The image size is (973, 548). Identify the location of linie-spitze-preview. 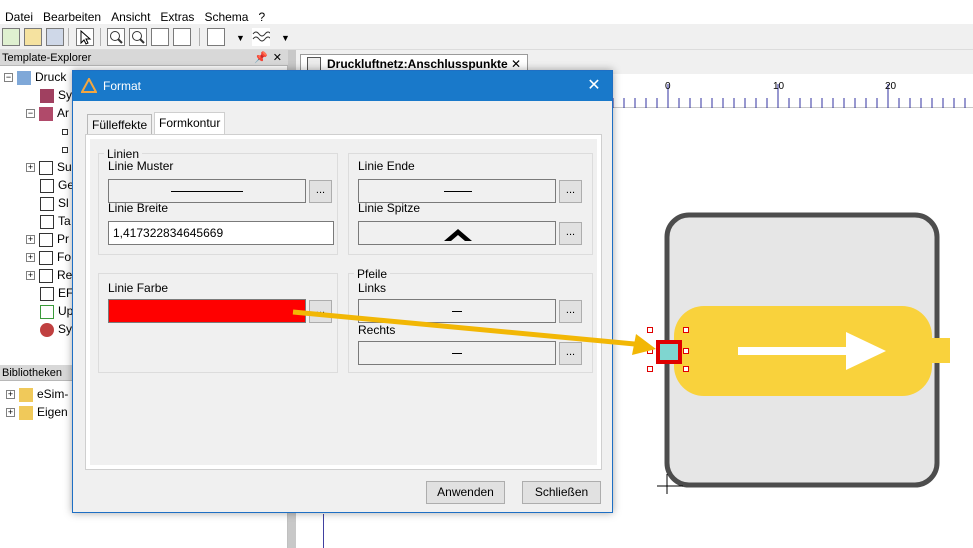
(457, 233).